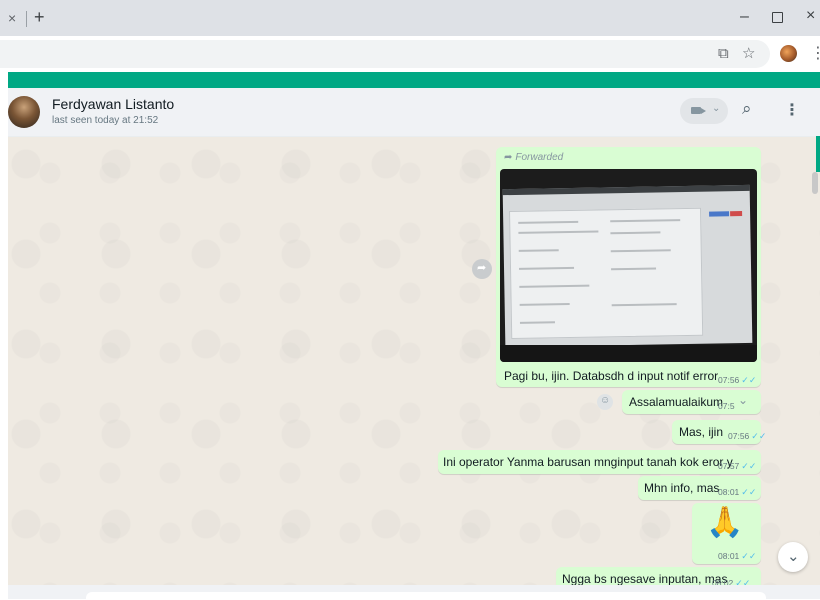 The width and height of the screenshot is (820, 600). I want to click on scroll-to-bottom-button: ⌄, so click(793, 557).